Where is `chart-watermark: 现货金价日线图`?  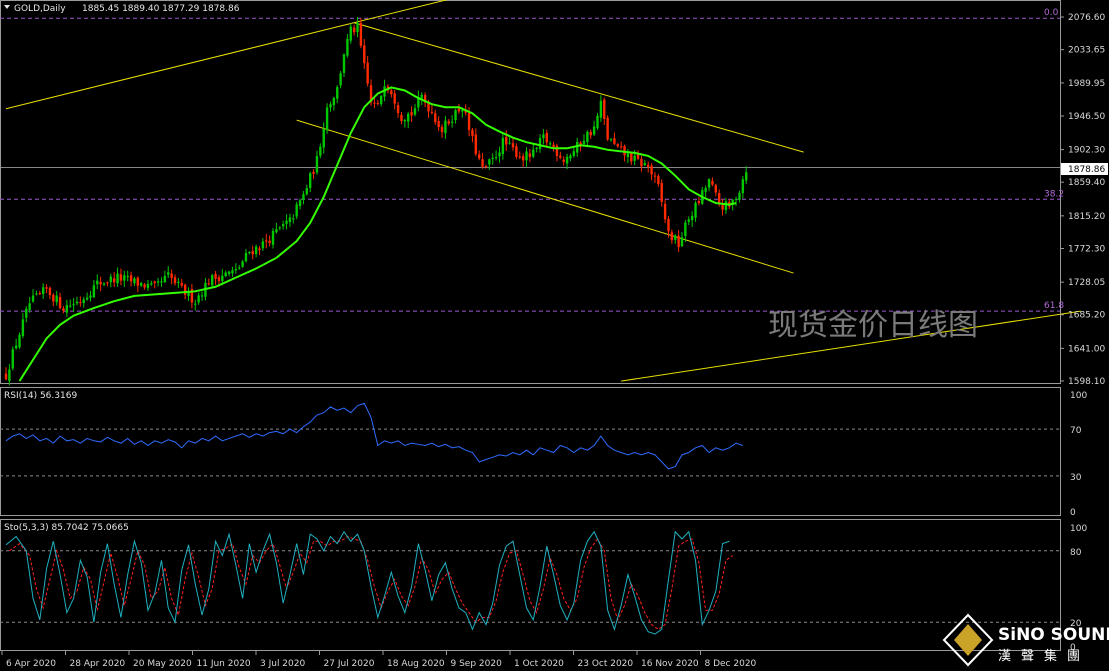 chart-watermark: 现货金价日线图 is located at coordinates (873, 325).